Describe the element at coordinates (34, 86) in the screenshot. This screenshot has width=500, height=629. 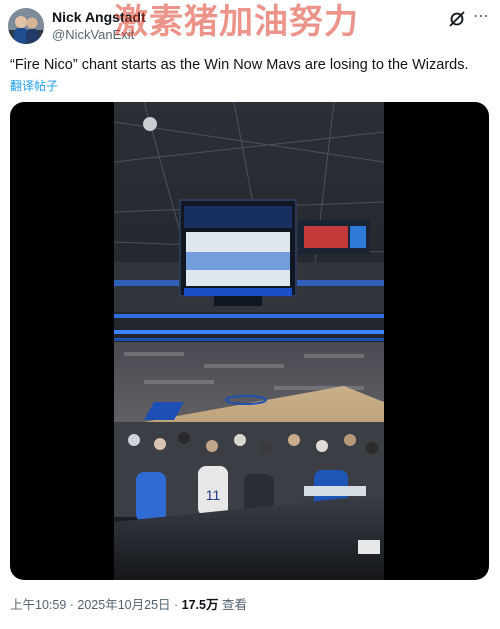
I see `translate-post-link: 翻译帖子` at that location.